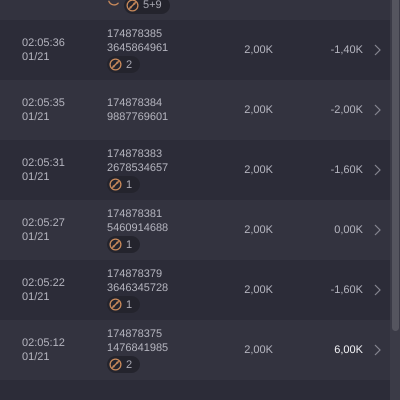 The height and width of the screenshot is (400, 400). I want to click on id-text: 174878379, so click(135, 274).